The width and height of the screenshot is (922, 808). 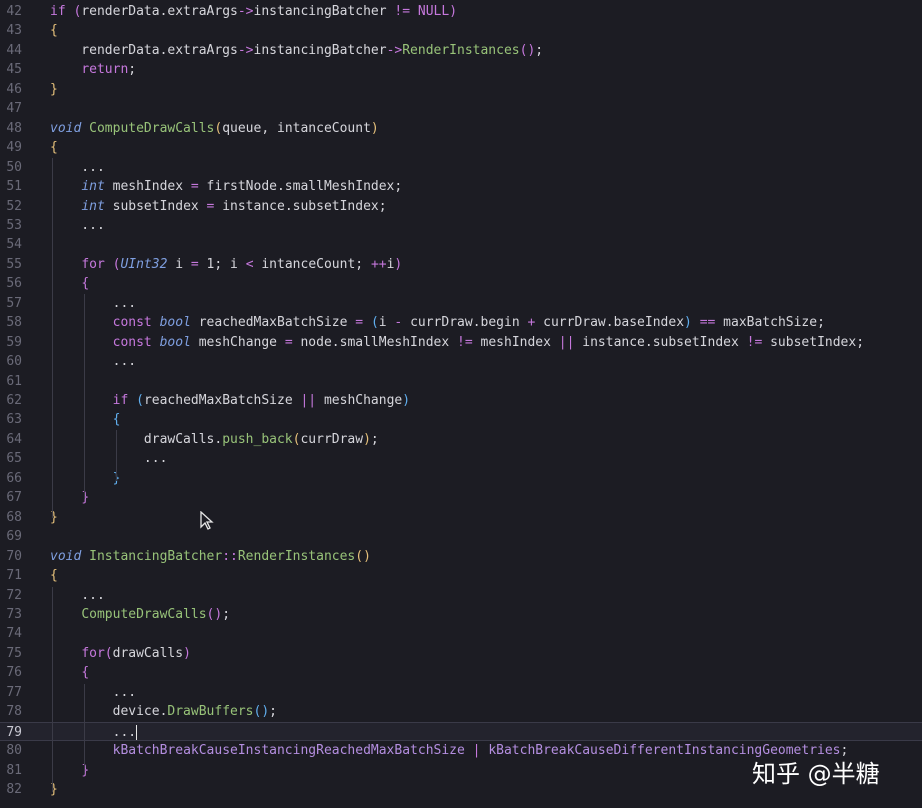 What do you see at coordinates (14, 576) in the screenshot?
I see `line-number: 71` at bounding box center [14, 576].